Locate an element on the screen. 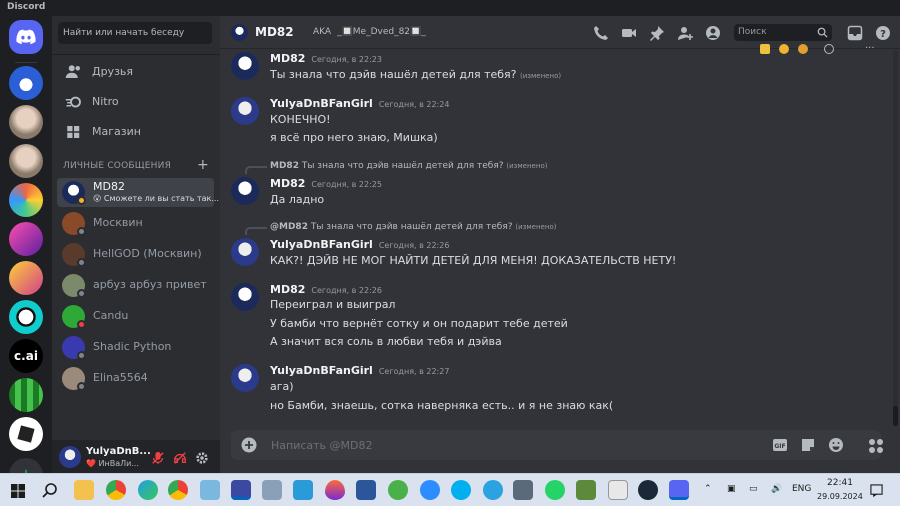  dm-item: арбуз арбуз привет is located at coordinates (135, 285).